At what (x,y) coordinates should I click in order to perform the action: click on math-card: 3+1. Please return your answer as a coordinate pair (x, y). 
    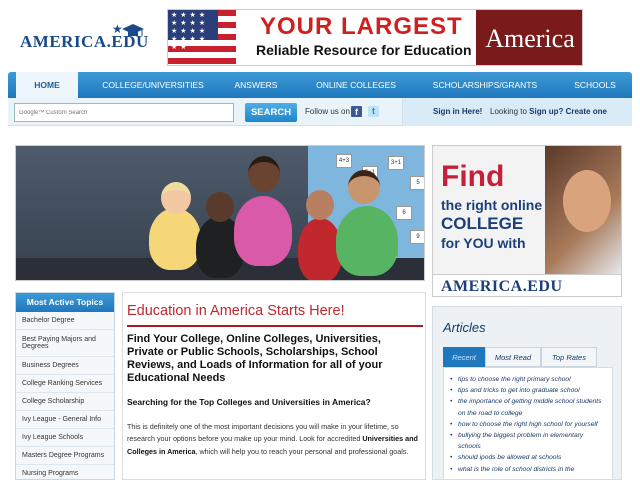
    Looking at the image, I should click on (396, 163).